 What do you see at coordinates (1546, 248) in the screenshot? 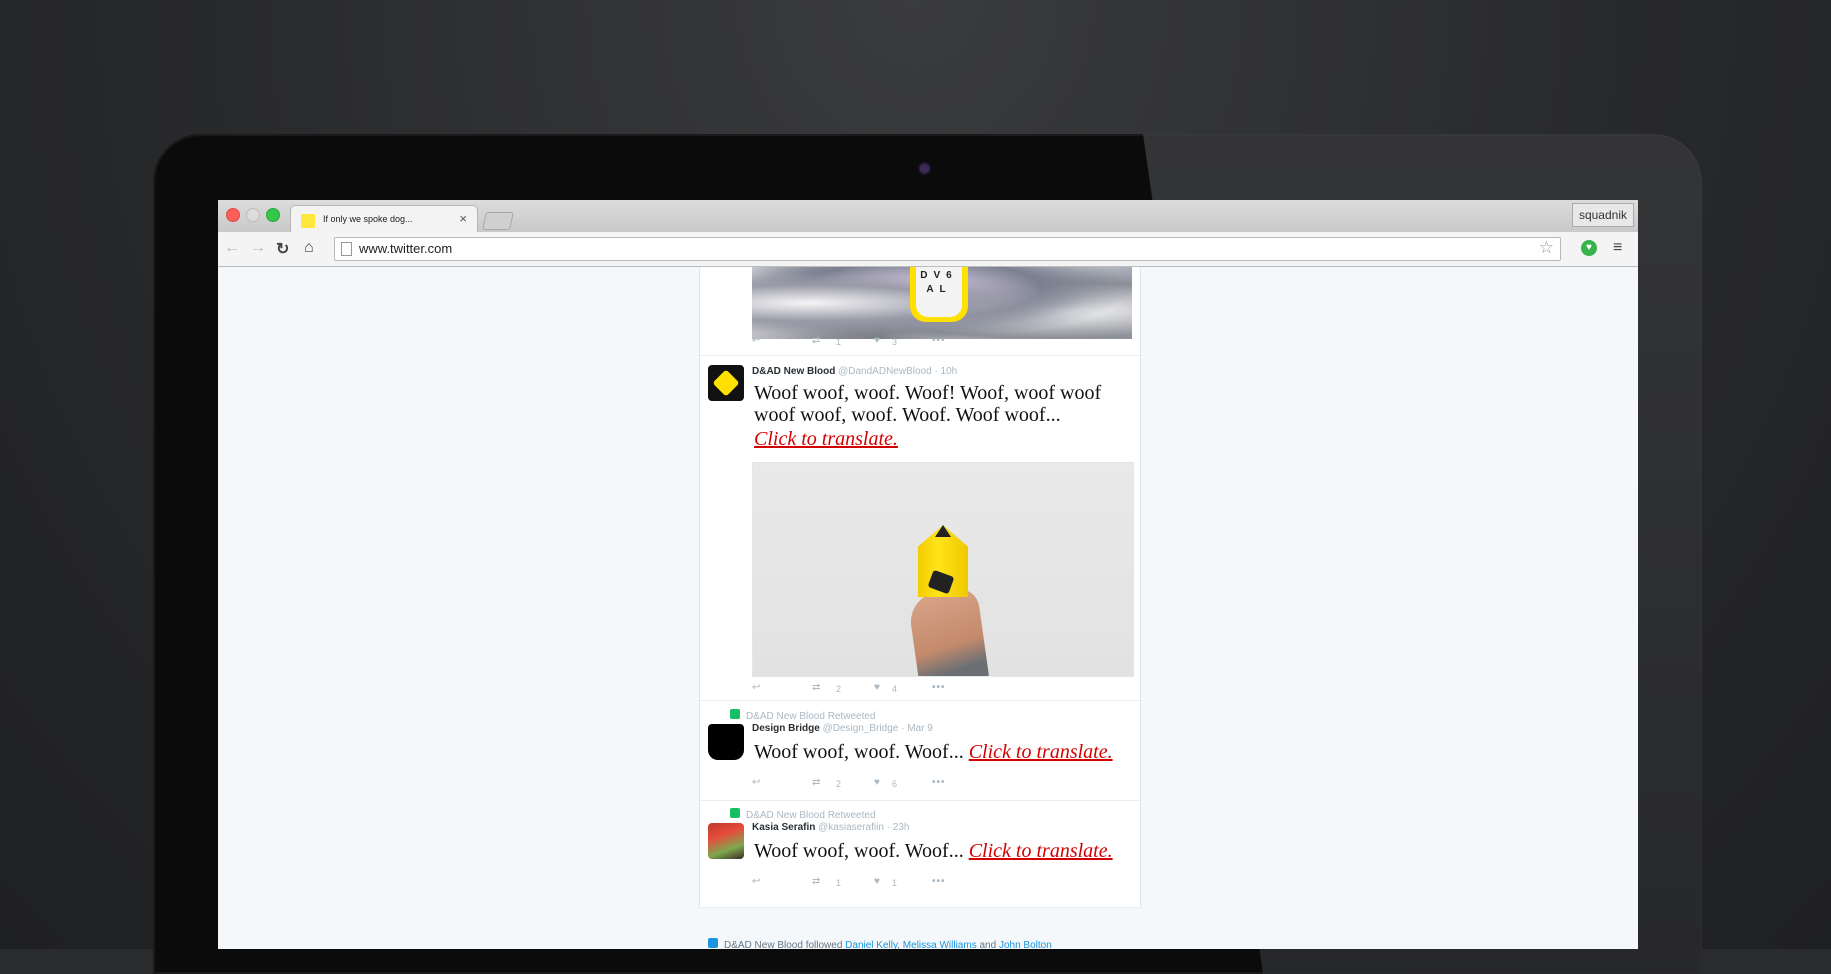
I see `bookmark-star-icon: ☆` at bounding box center [1546, 248].